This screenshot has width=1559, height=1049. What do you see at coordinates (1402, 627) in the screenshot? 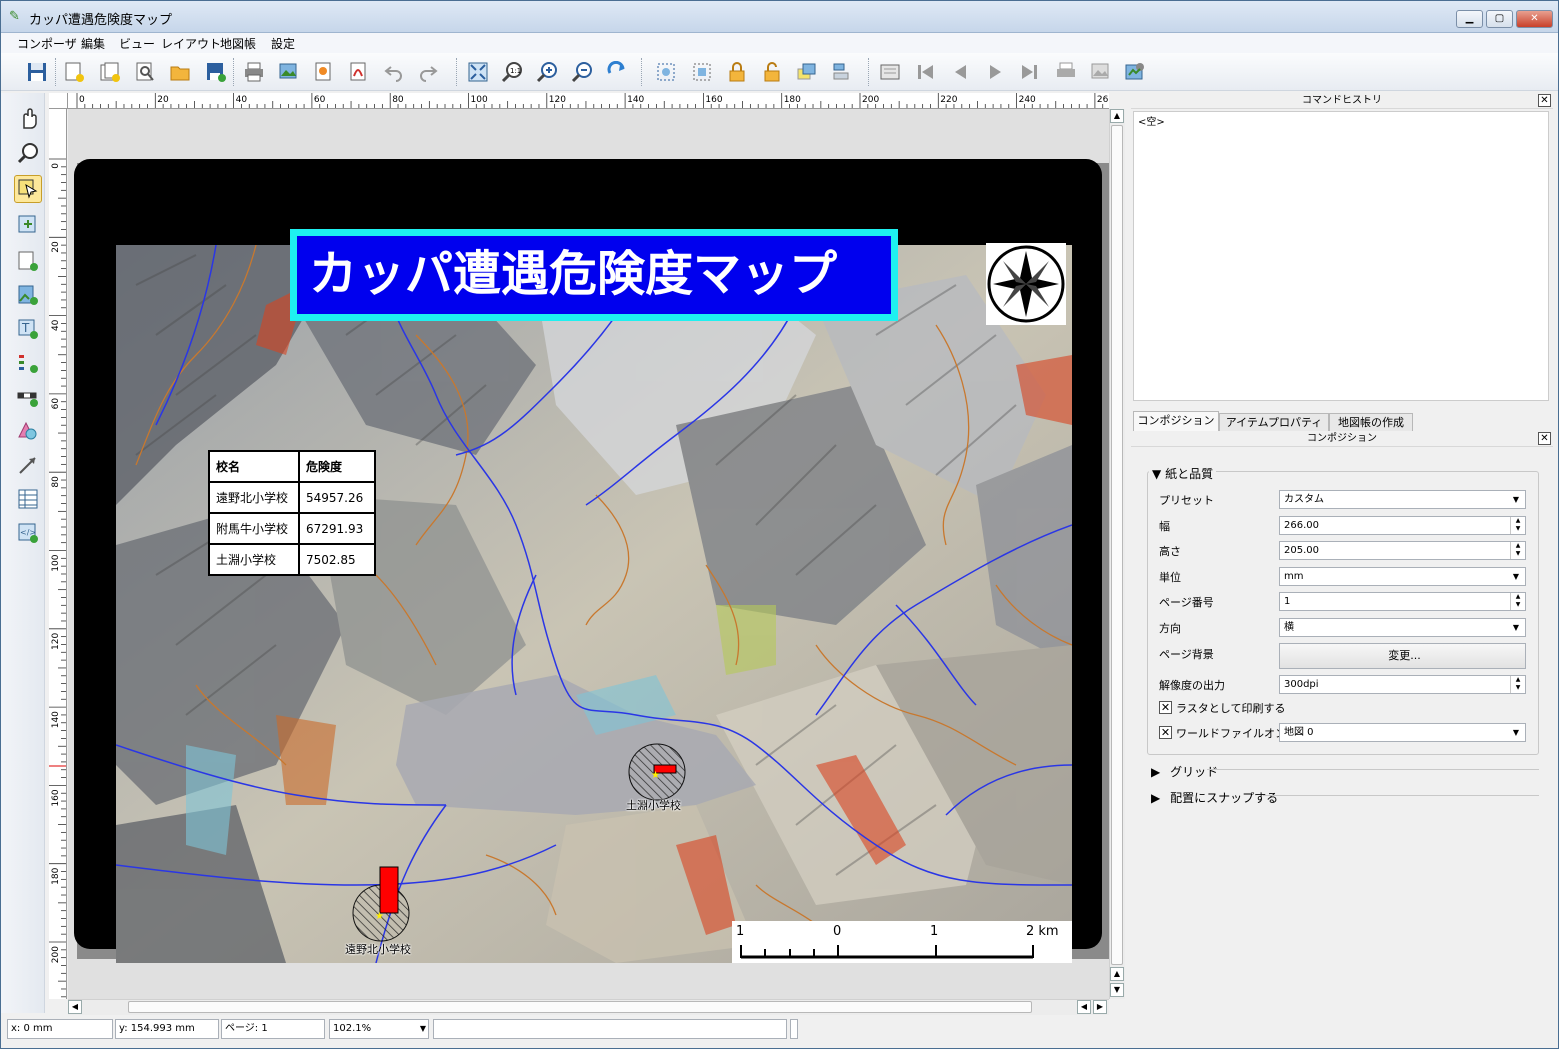
I see `orientation-combo: 横 ▼` at bounding box center [1402, 627].